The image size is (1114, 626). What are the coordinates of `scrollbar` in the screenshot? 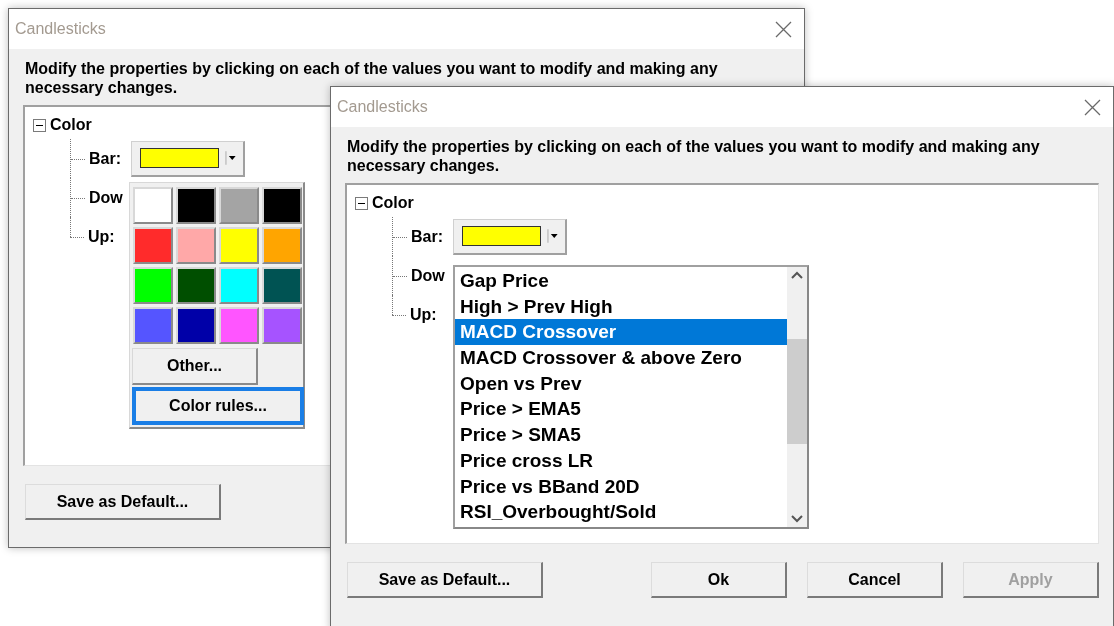 It's located at (797, 397).